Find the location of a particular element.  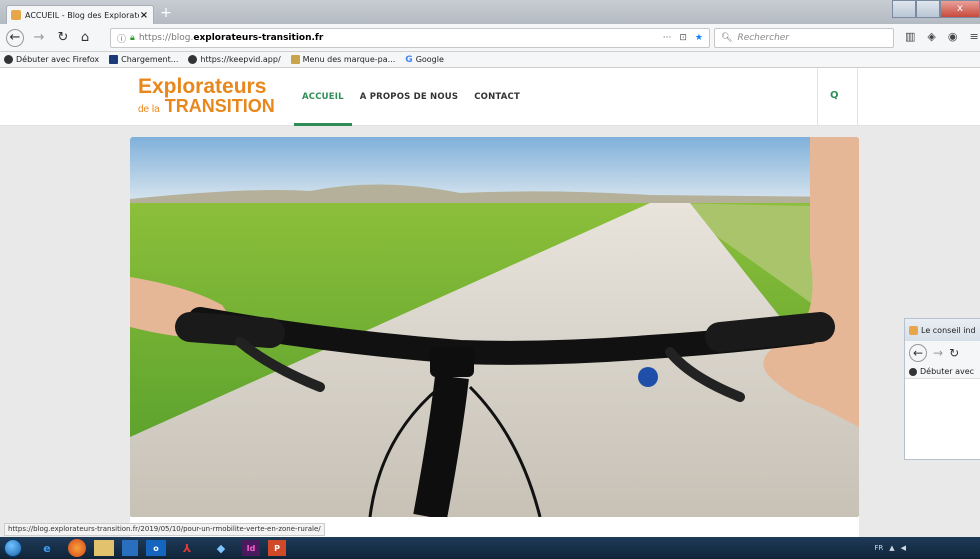

bookmark-item: G Google is located at coordinates (424, 60).